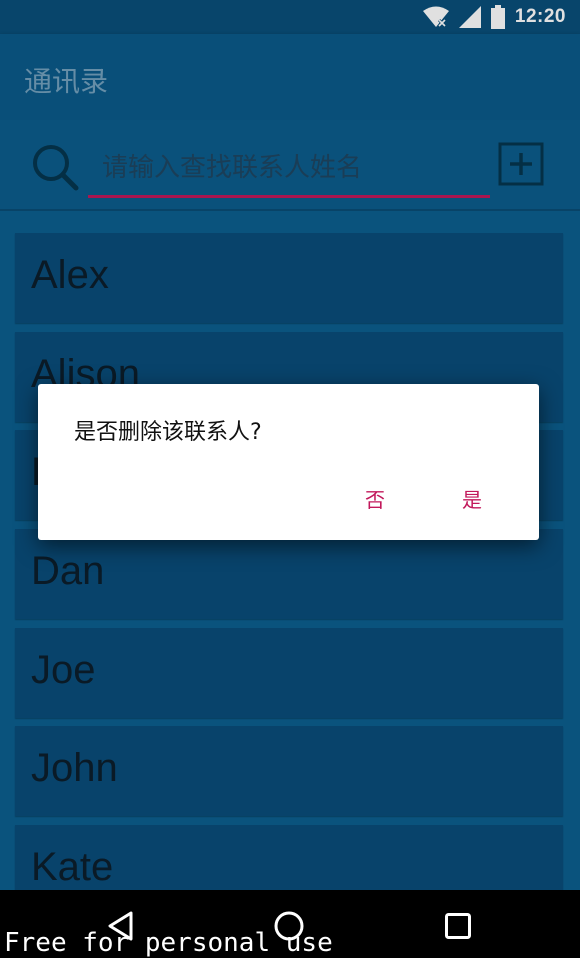 The height and width of the screenshot is (958, 580). I want to click on no-button: 否, so click(375, 498).